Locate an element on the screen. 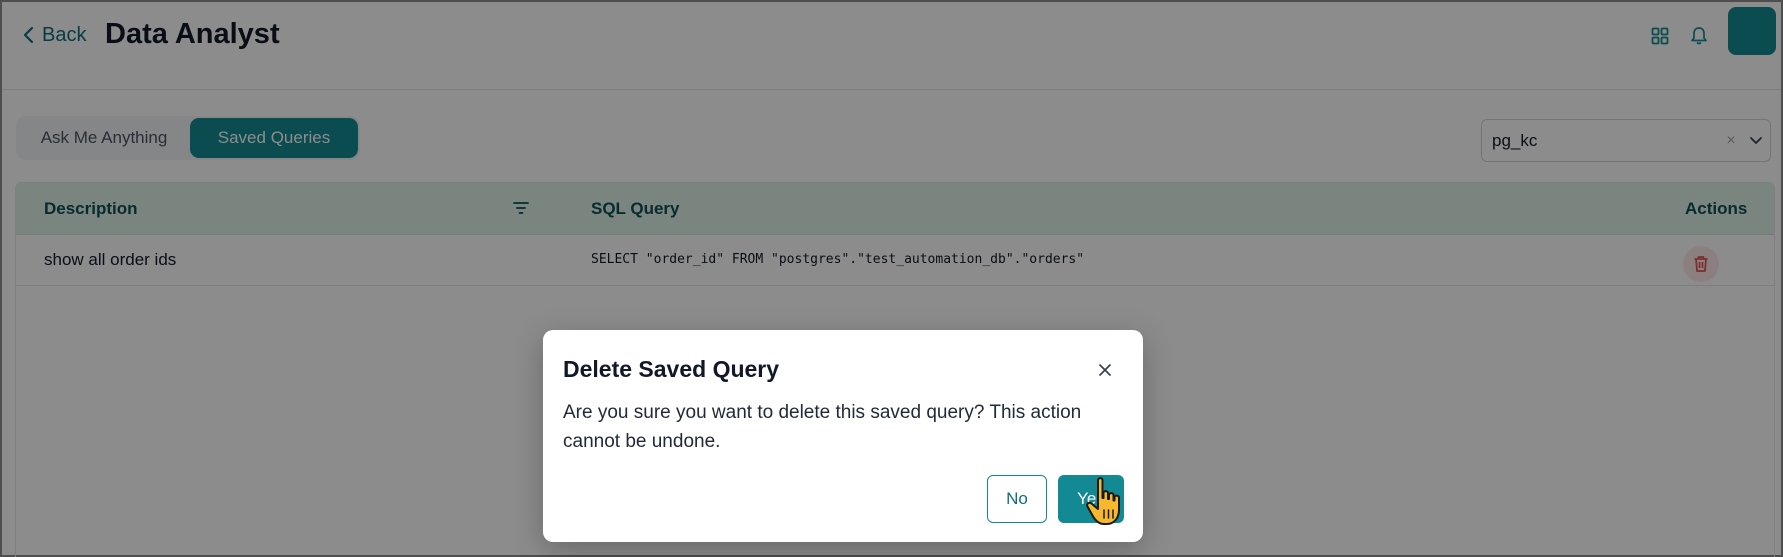 The width and height of the screenshot is (1783, 557). close-icon is located at coordinates (1105, 370).